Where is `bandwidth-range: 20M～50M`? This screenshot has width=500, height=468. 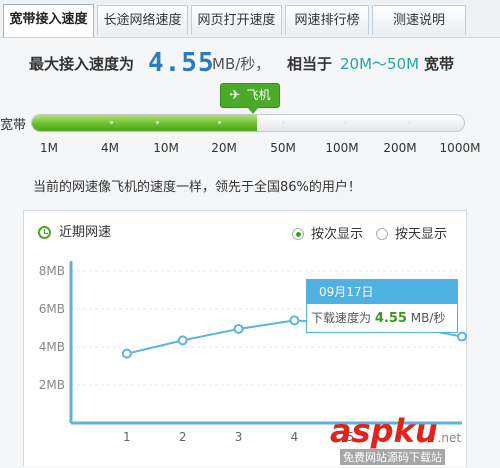 bandwidth-range: 20M～50M is located at coordinates (380, 64).